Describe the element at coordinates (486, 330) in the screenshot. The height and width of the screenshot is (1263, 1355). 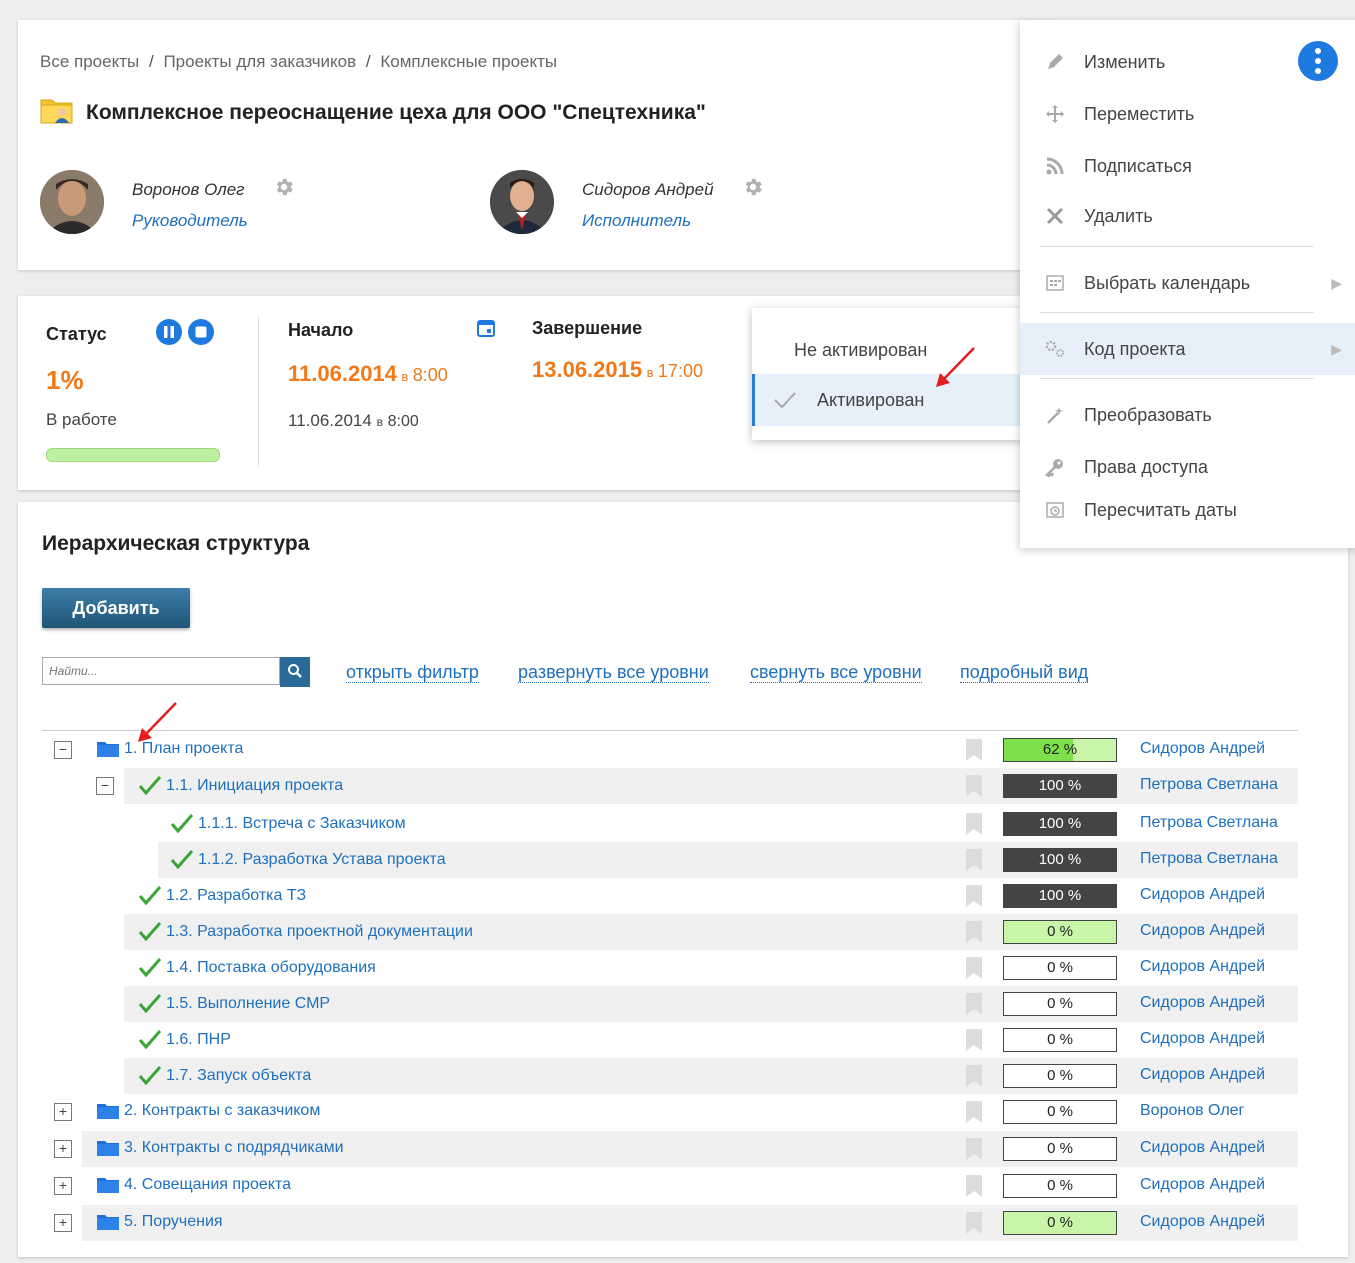
I see `calendar-icon` at that location.